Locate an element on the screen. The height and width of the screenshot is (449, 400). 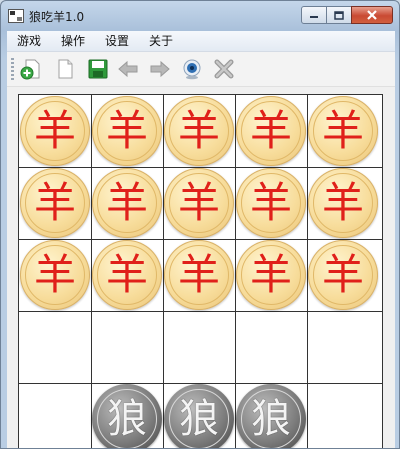
save-button is located at coordinates (98, 69).